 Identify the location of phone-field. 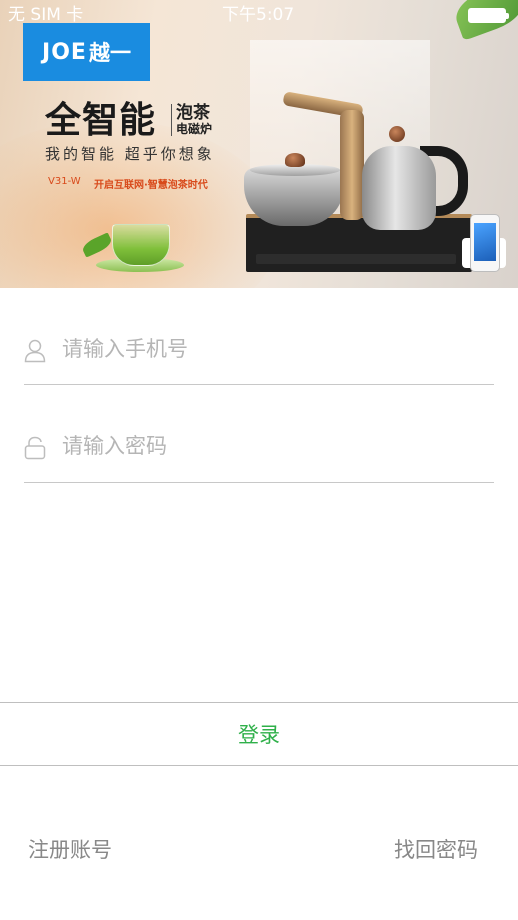
(259, 349).